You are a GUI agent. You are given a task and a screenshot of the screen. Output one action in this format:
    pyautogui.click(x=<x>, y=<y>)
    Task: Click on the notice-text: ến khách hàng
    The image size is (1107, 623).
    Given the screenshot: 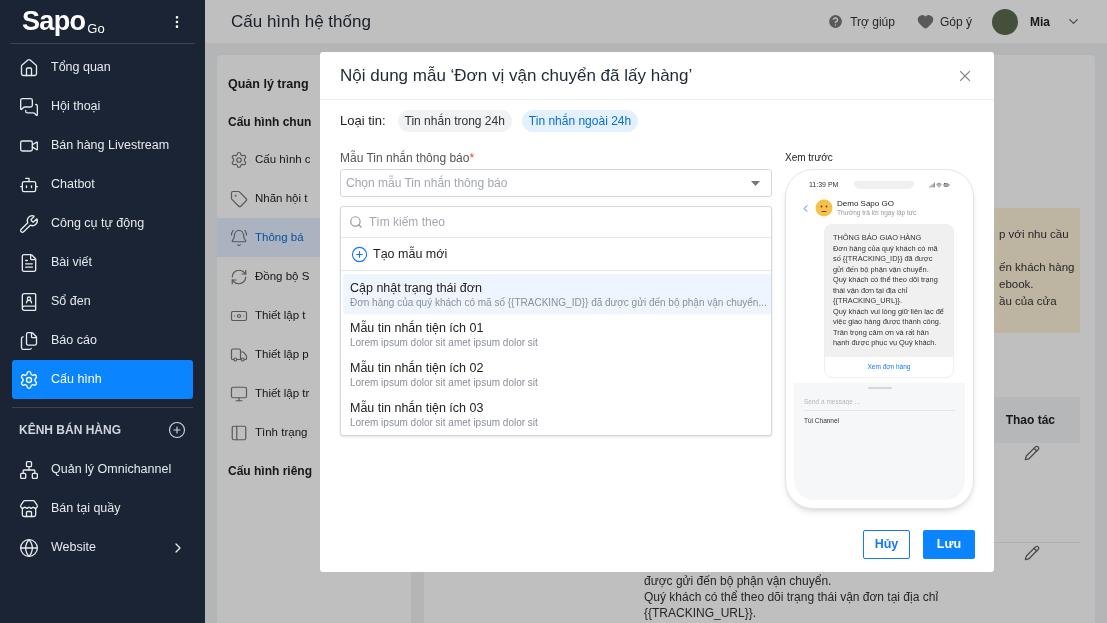 What is the action you would take?
    pyautogui.click(x=1037, y=267)
    